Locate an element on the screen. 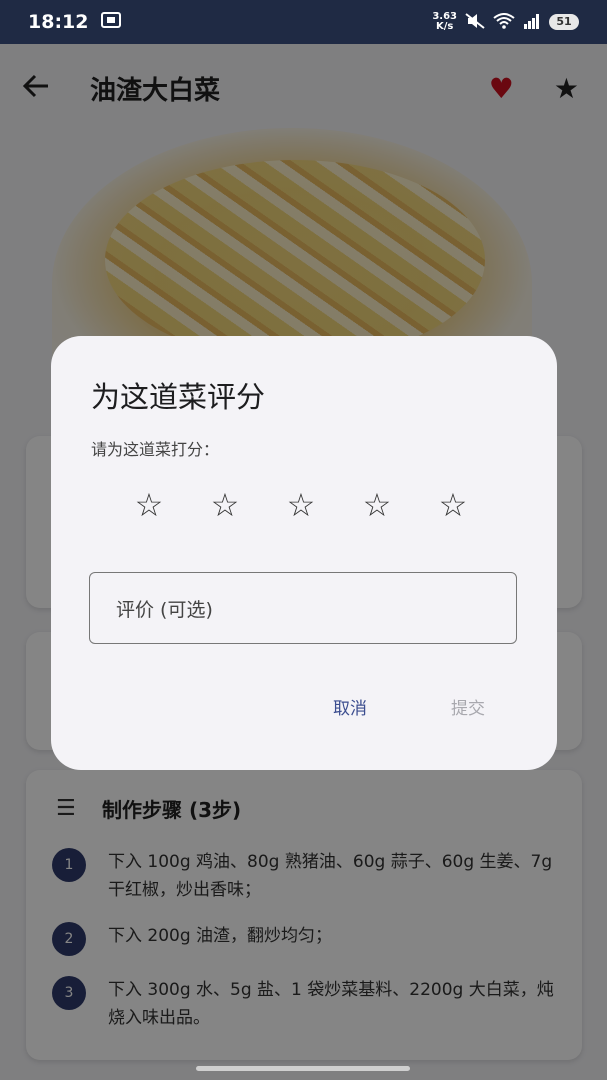 The width and height of the screenshot is (607, 1080). status-left: 18:12 is located at coordinates (75, 22).